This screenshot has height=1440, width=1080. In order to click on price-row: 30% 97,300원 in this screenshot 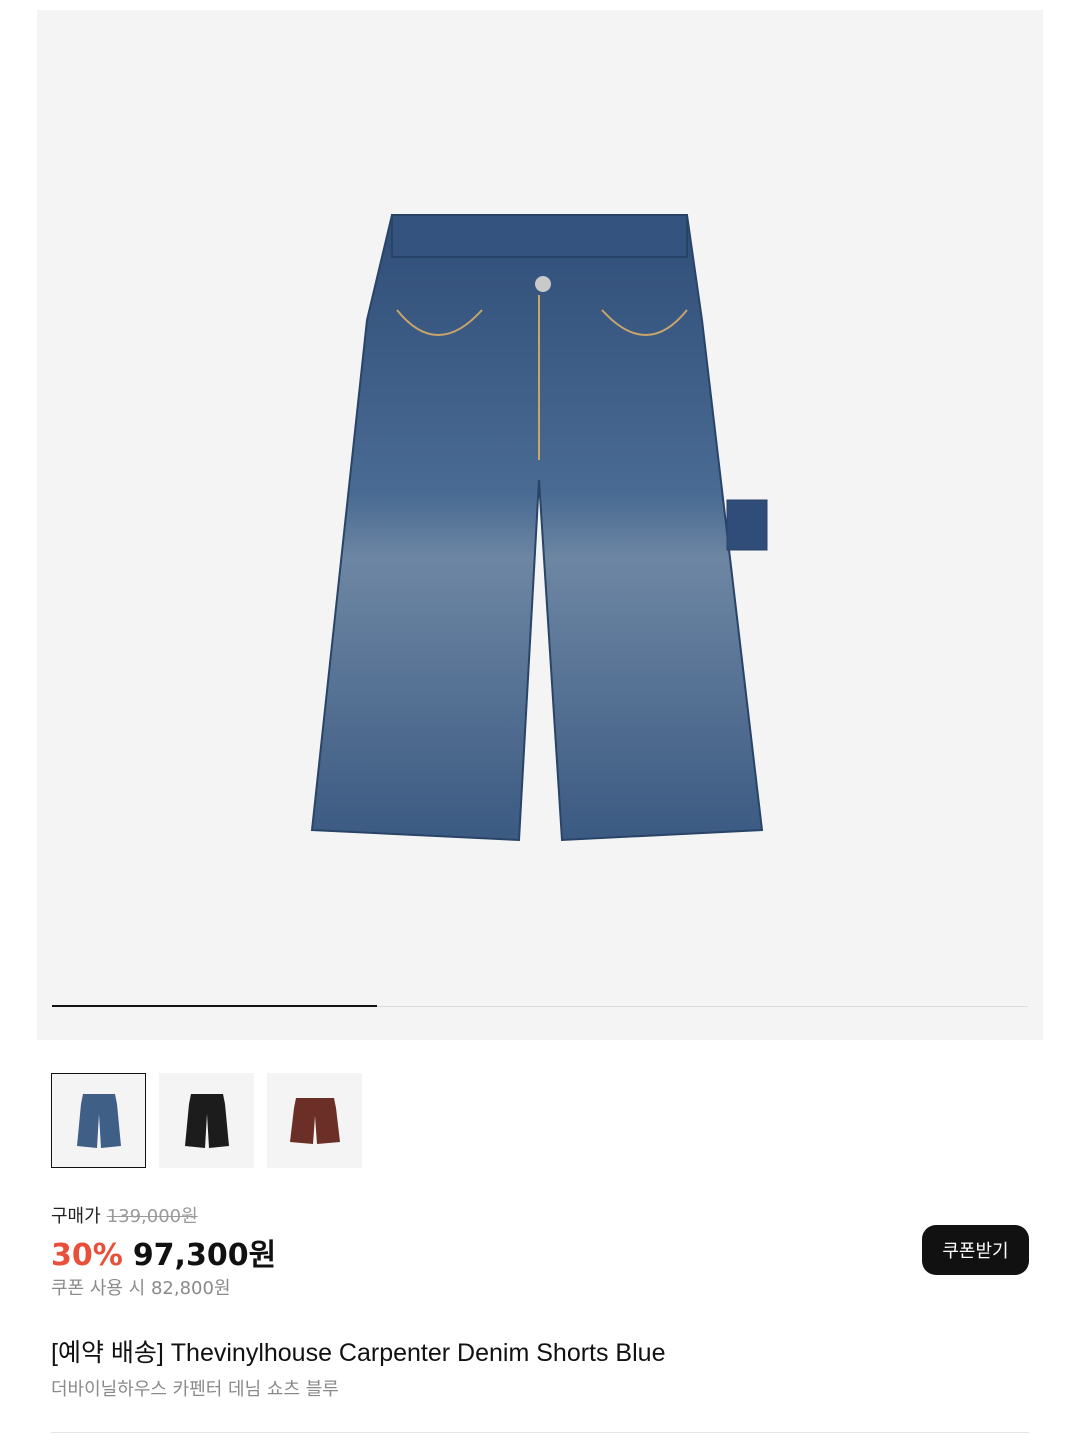, I will do `click(163, 1252)`.